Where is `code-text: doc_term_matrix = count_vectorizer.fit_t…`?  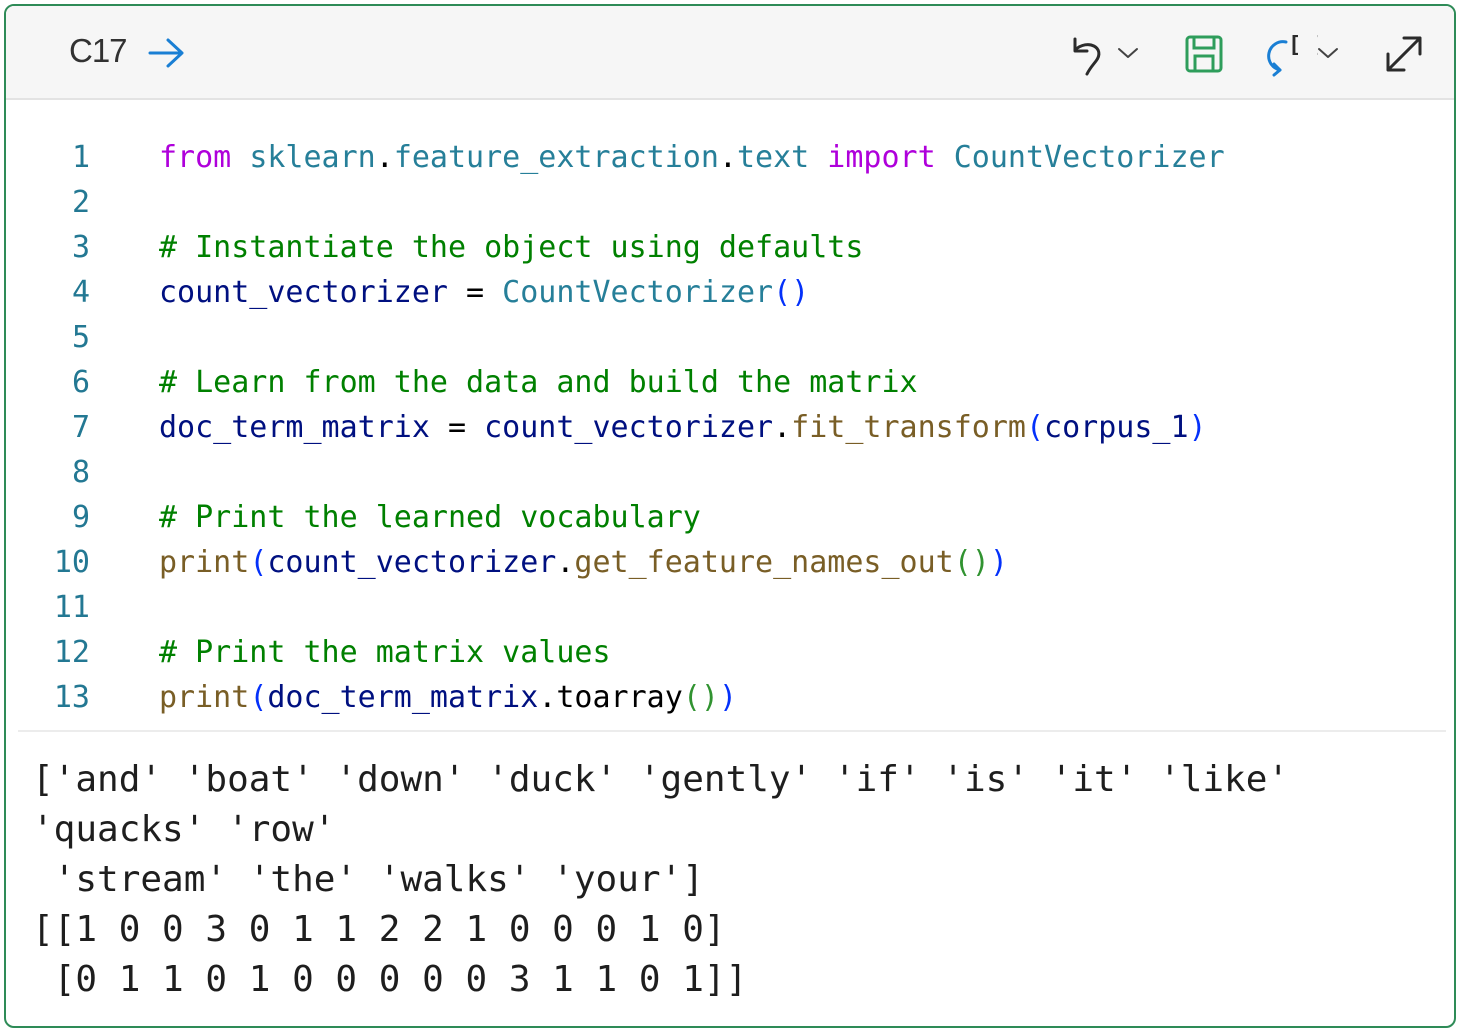 code-text: doc_term_matrix = count_vectorizer.fit_t… is located at coordinates (683, 427).